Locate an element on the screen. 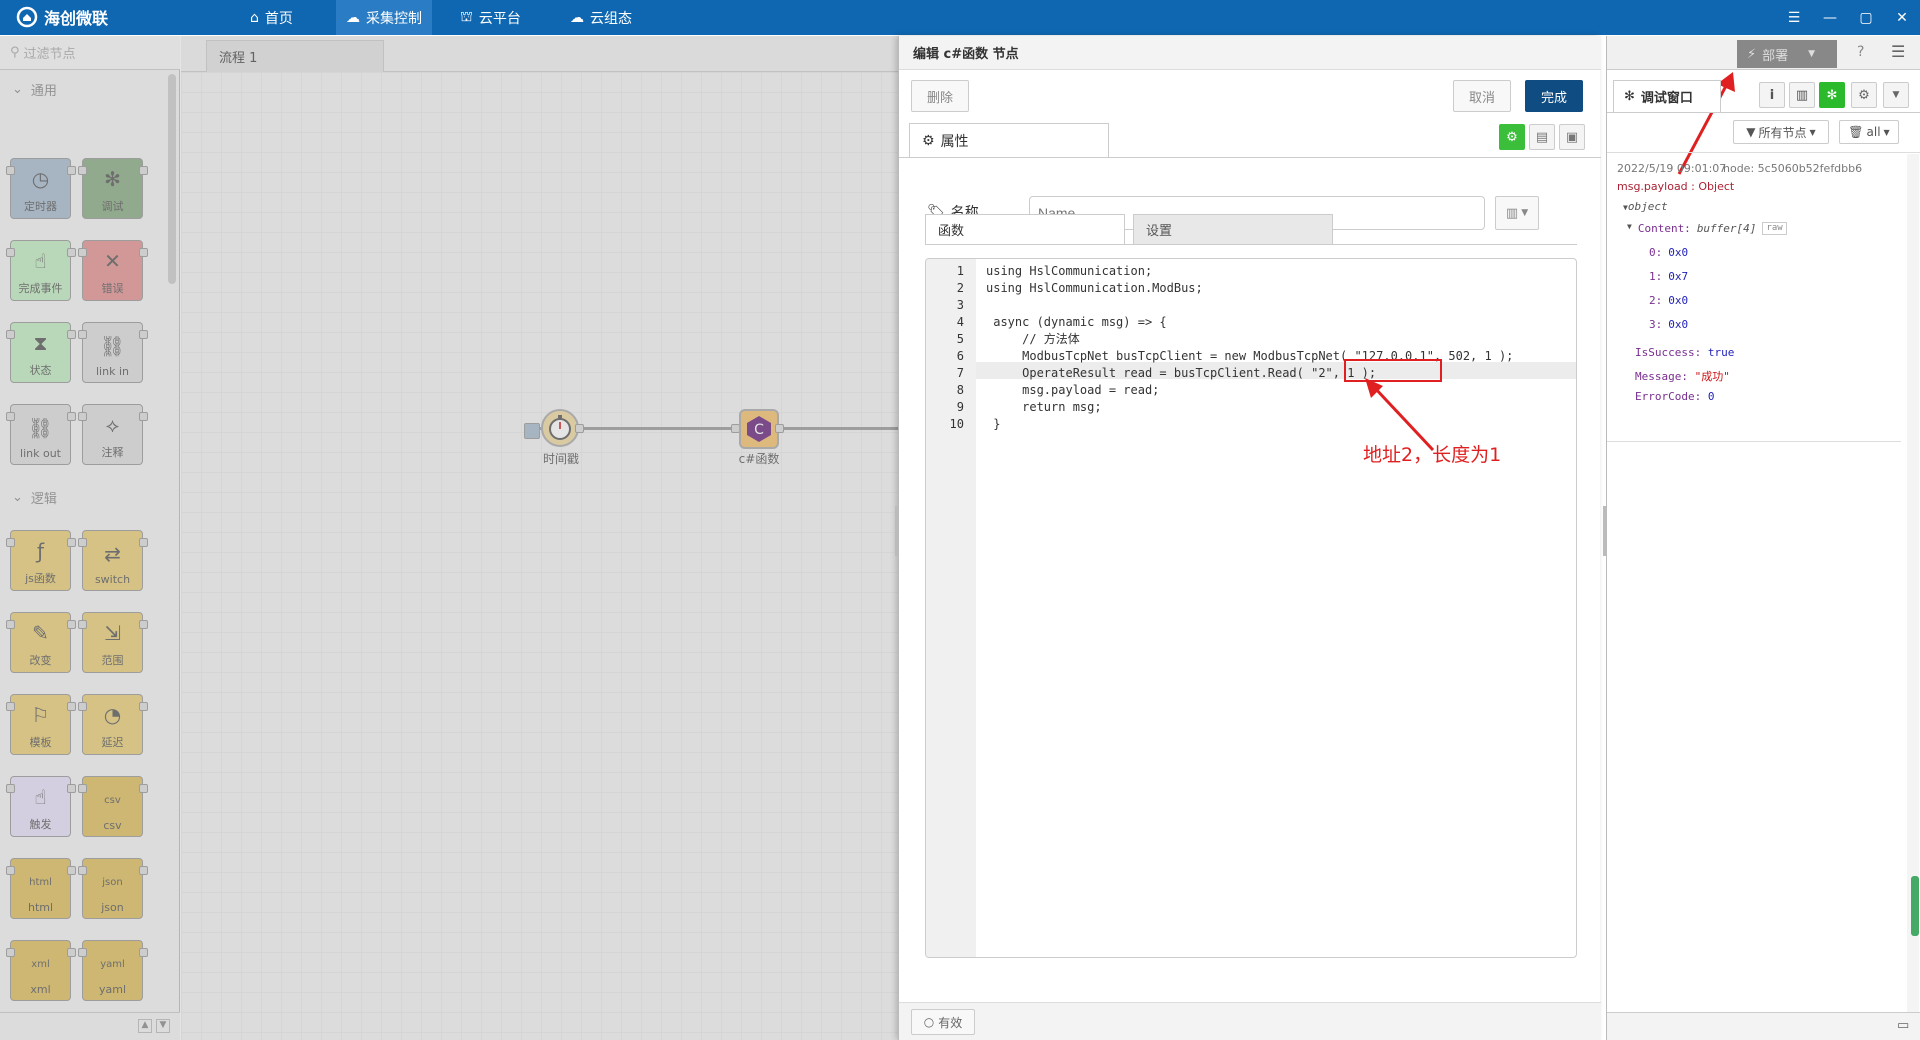 This screenshot has width=1920, height=1040. code-line: return msg; is located at coordinates (1043, 407).